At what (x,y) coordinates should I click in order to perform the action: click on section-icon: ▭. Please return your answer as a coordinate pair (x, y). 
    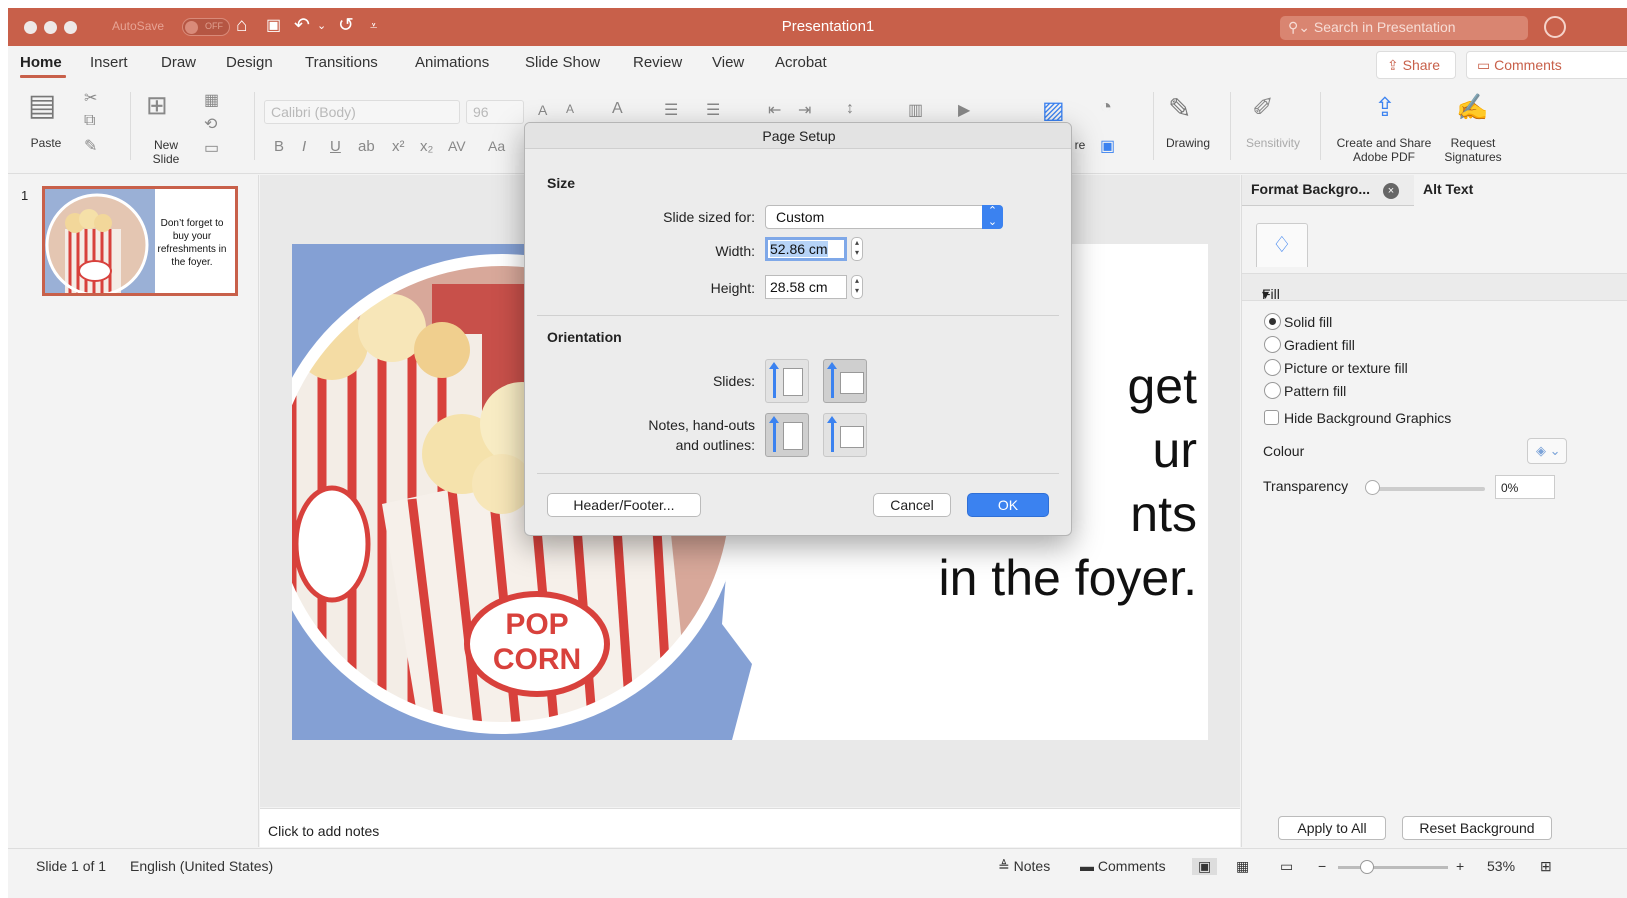
    Looking at the image, I should click on (211, 148).